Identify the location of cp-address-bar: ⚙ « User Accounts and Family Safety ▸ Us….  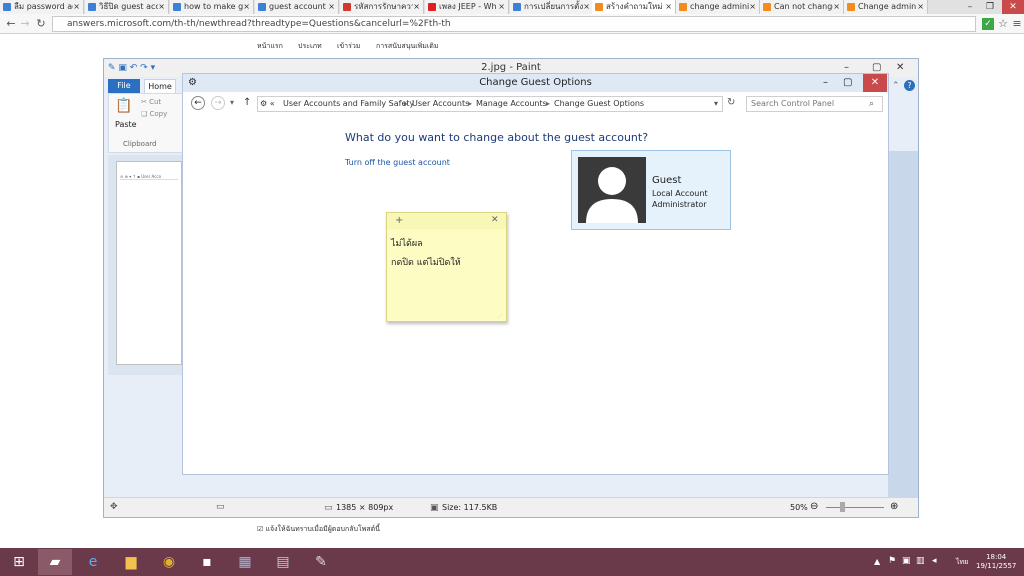
(490, 104).